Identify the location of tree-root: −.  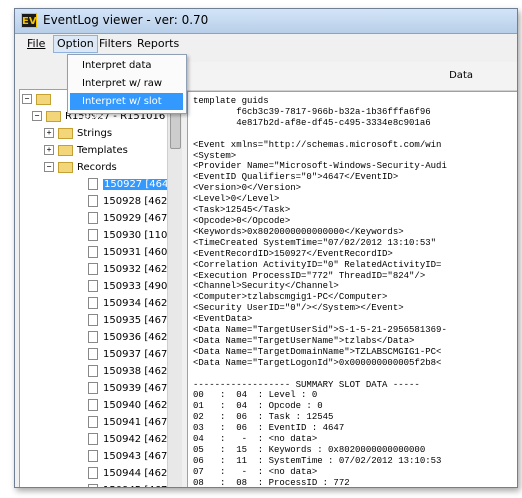
(38, 99).